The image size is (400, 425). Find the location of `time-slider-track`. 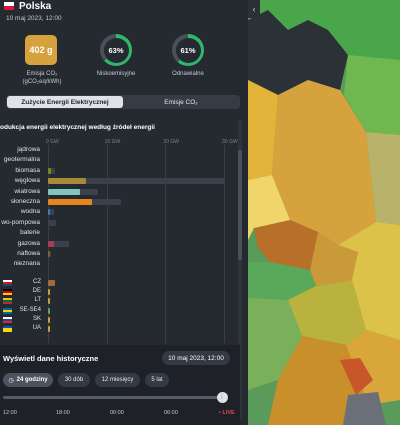

time-slider-track is located at coordinates (115, 397).